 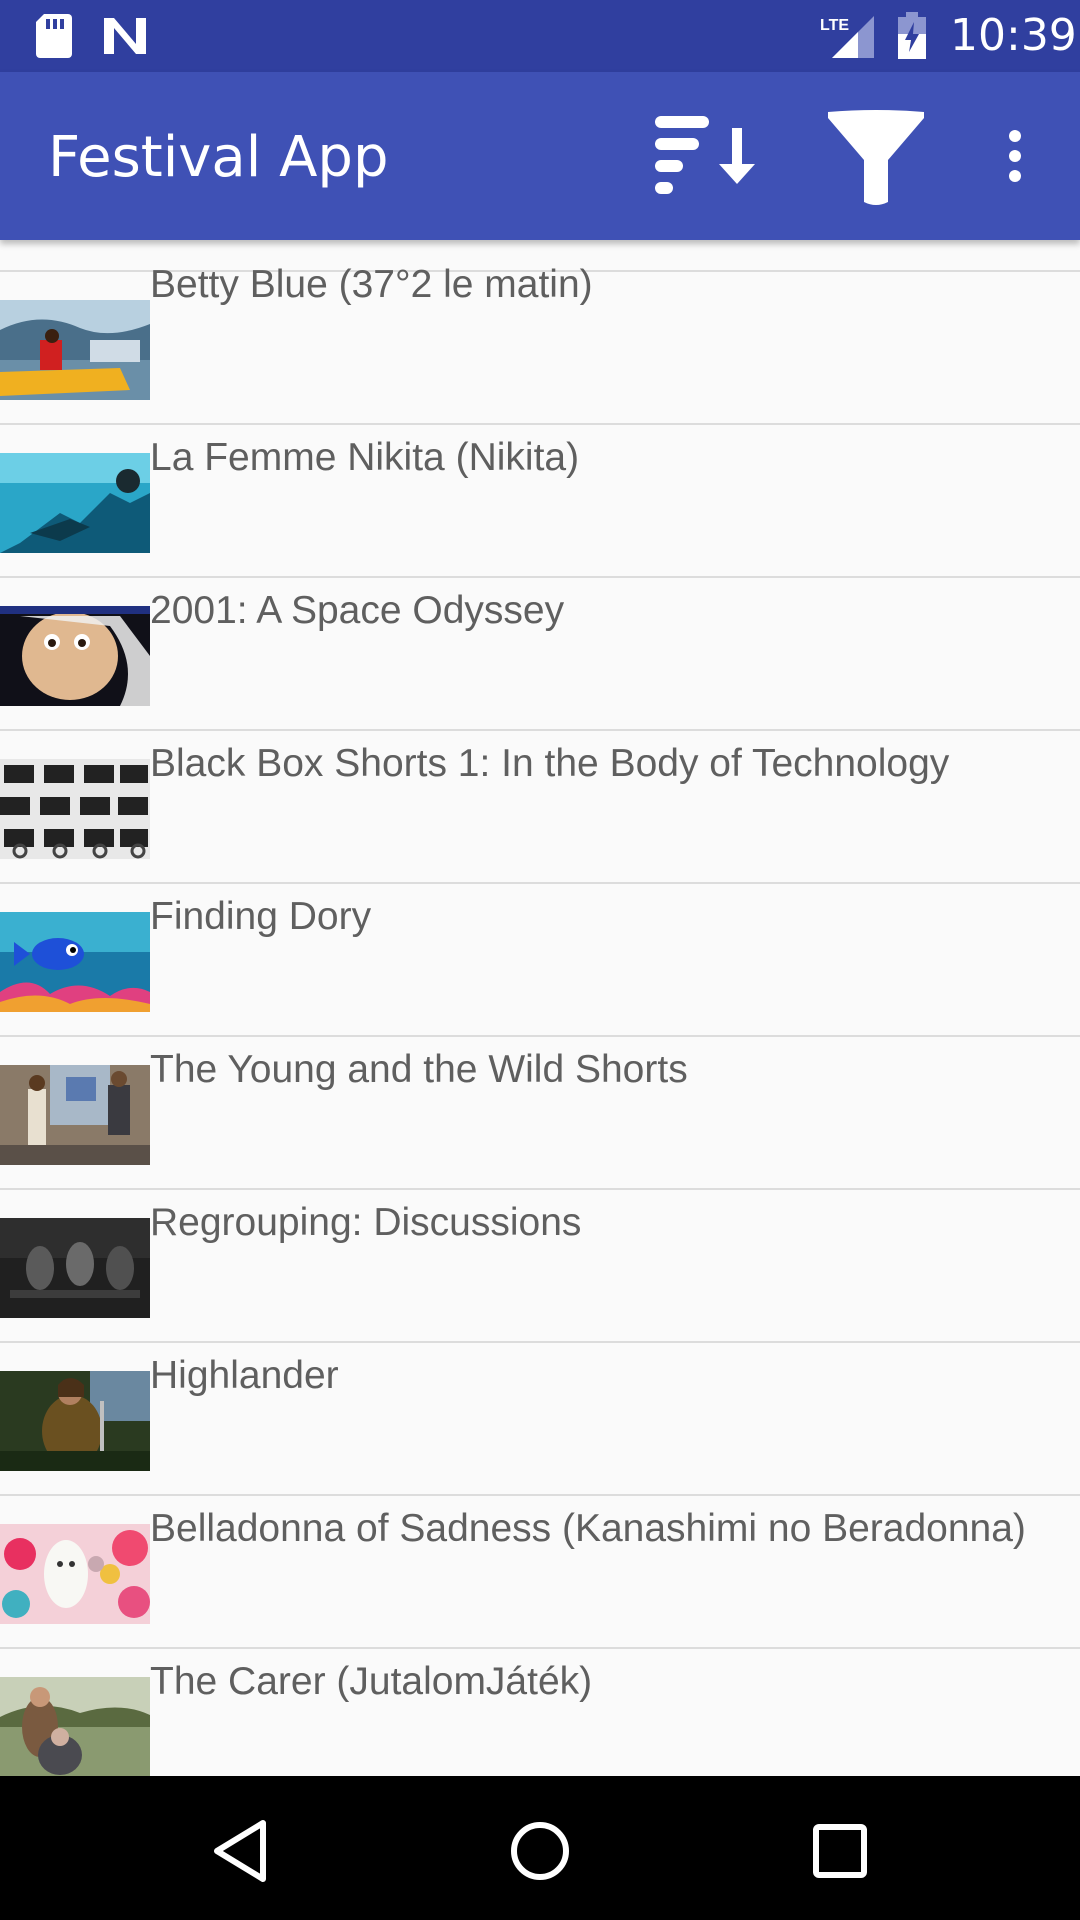 I want to click on more-options-button, so click(x=1015, y=156).